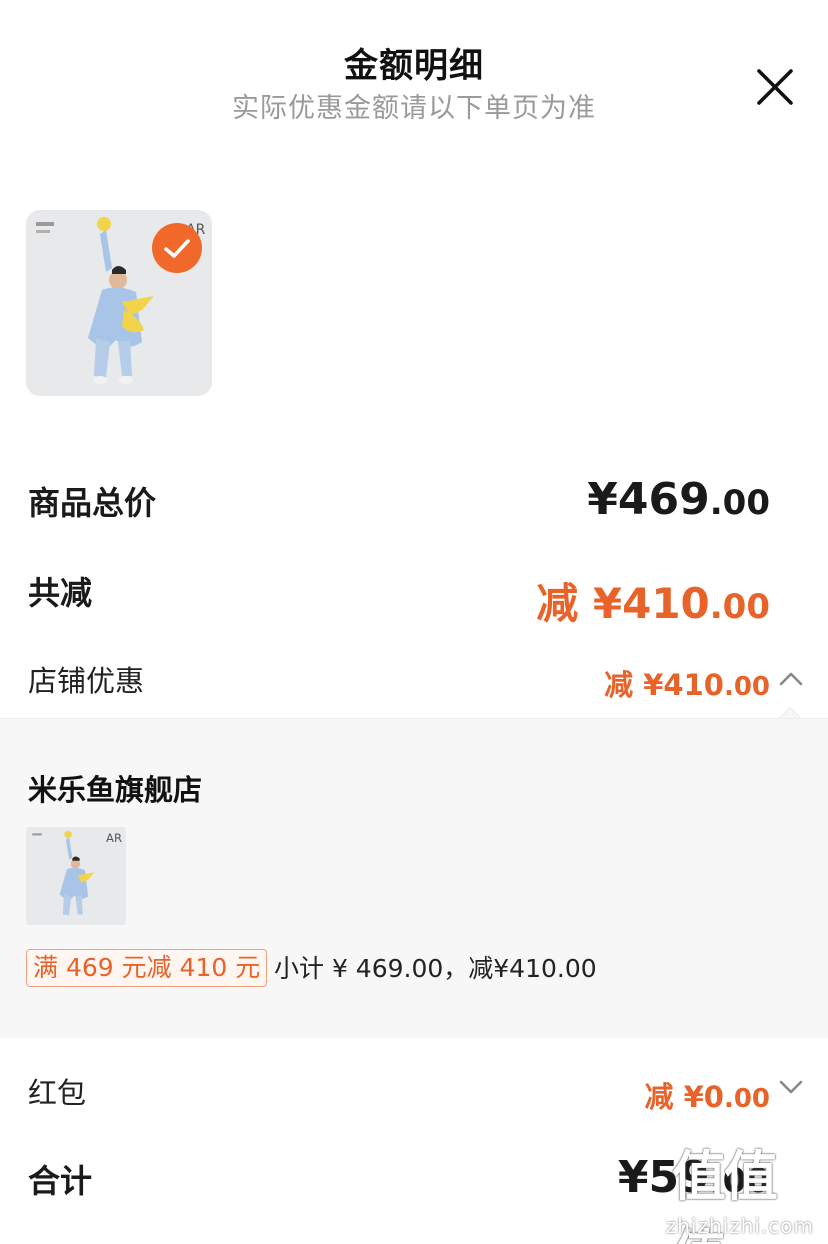 This screenshot has height=1244, width=828. What do you see at coordinates (60, 1181) in the screenshot?
I see `grand-total-label: 合计` at bounding box center [60, 1181].